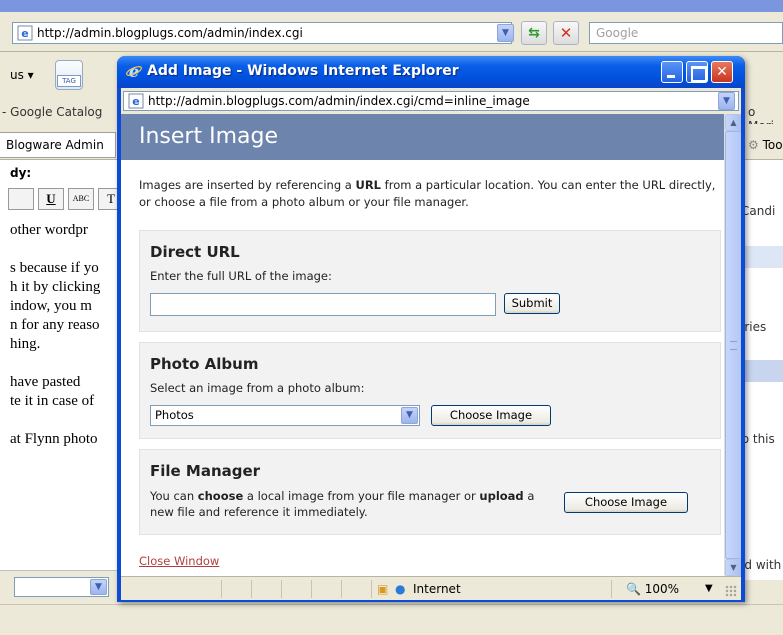 This screenshot has width=783, height=635. Describe the element at coordinates (391, 619) in the screenshot. I see `background-status-bar` at that location.